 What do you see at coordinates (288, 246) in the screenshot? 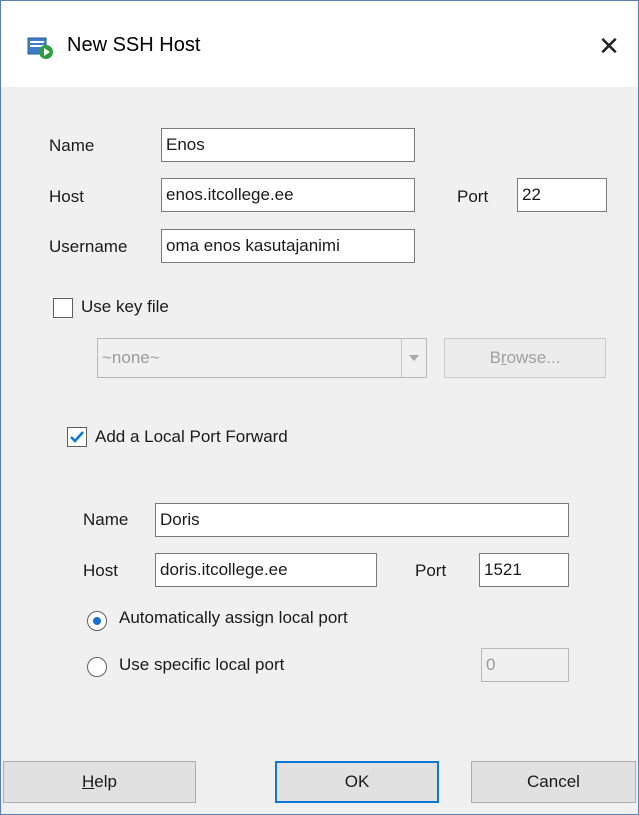
I see `username-field: oma enos kasutajanimi` at bounding box center [288, 246].